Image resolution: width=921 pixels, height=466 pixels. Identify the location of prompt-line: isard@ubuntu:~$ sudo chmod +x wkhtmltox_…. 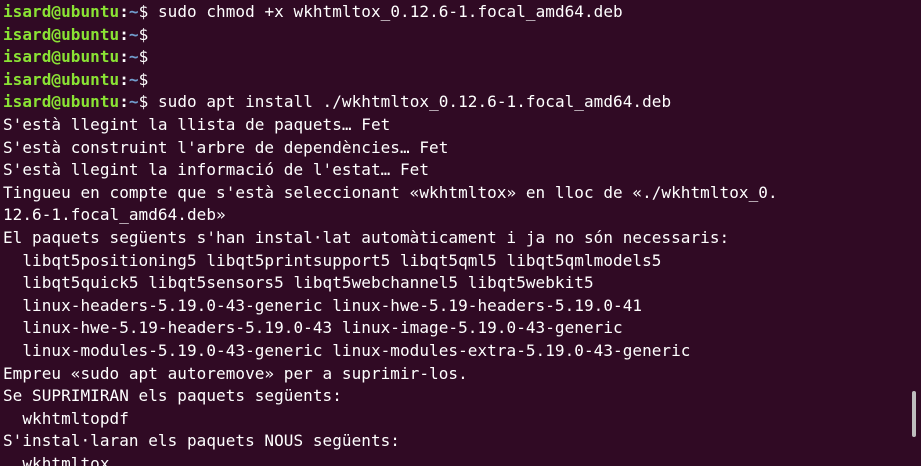
(453, 12).